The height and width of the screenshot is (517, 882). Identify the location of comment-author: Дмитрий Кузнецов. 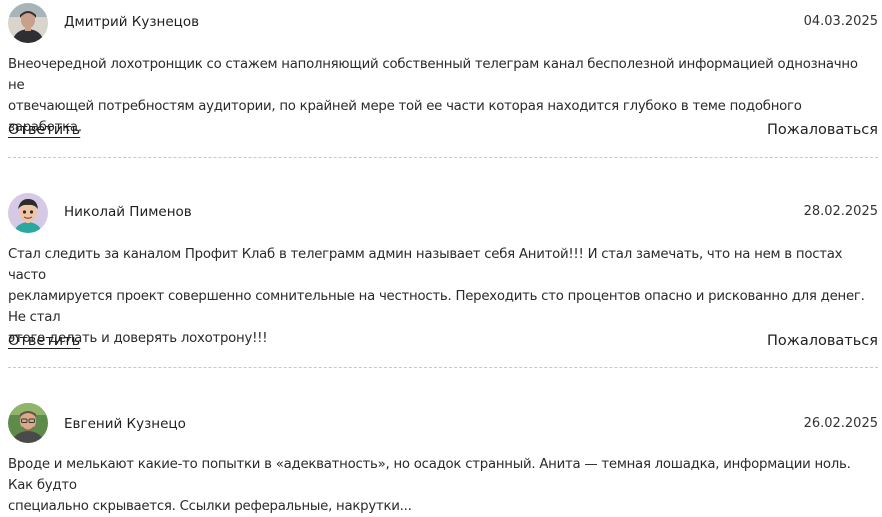
(132, 22).